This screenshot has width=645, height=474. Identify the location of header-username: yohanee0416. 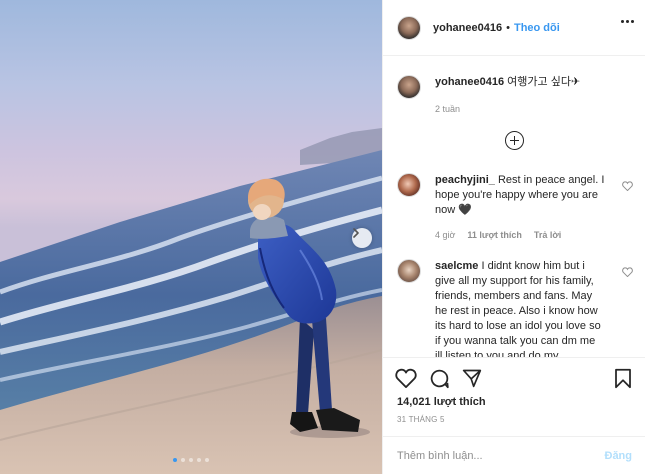
(467, 28).